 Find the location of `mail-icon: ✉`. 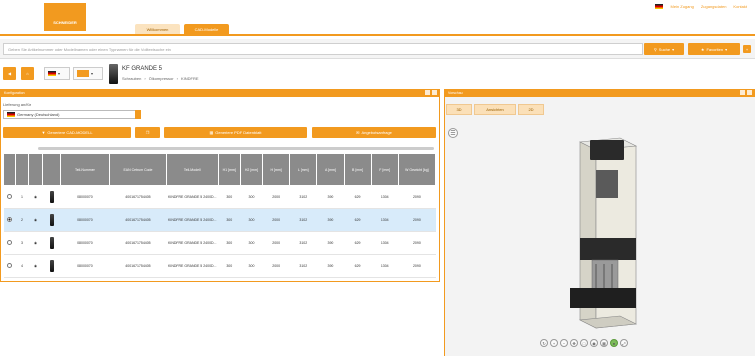

mail-icon: ✉ is located at coordinates (358, 132).